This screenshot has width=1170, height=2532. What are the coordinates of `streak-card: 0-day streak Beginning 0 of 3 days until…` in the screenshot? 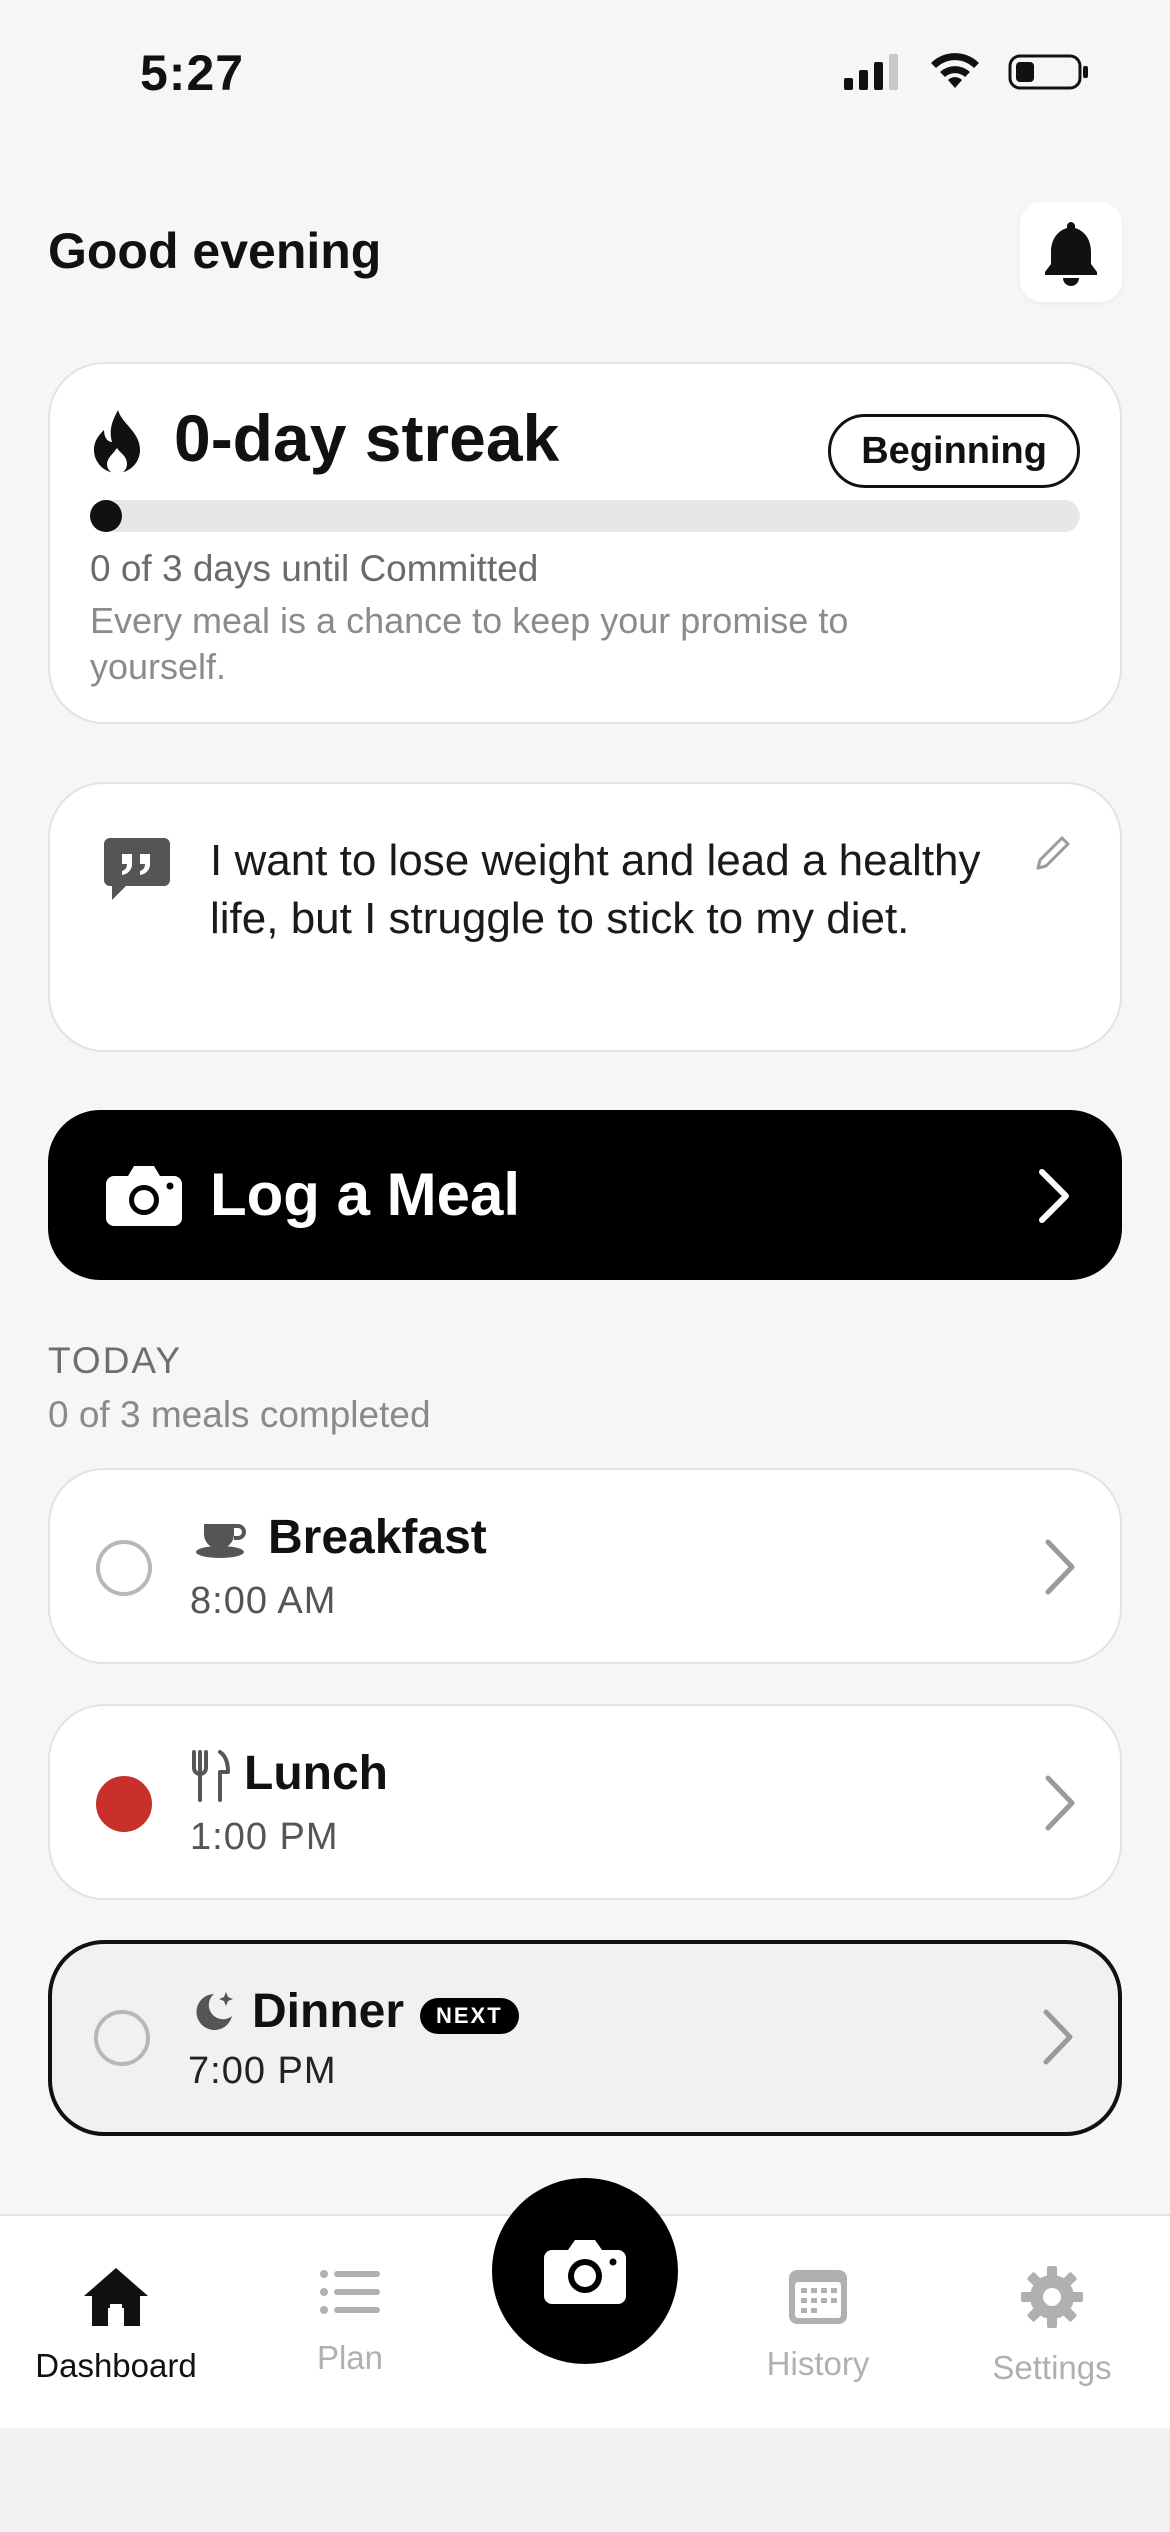 It's located at (585, 543).